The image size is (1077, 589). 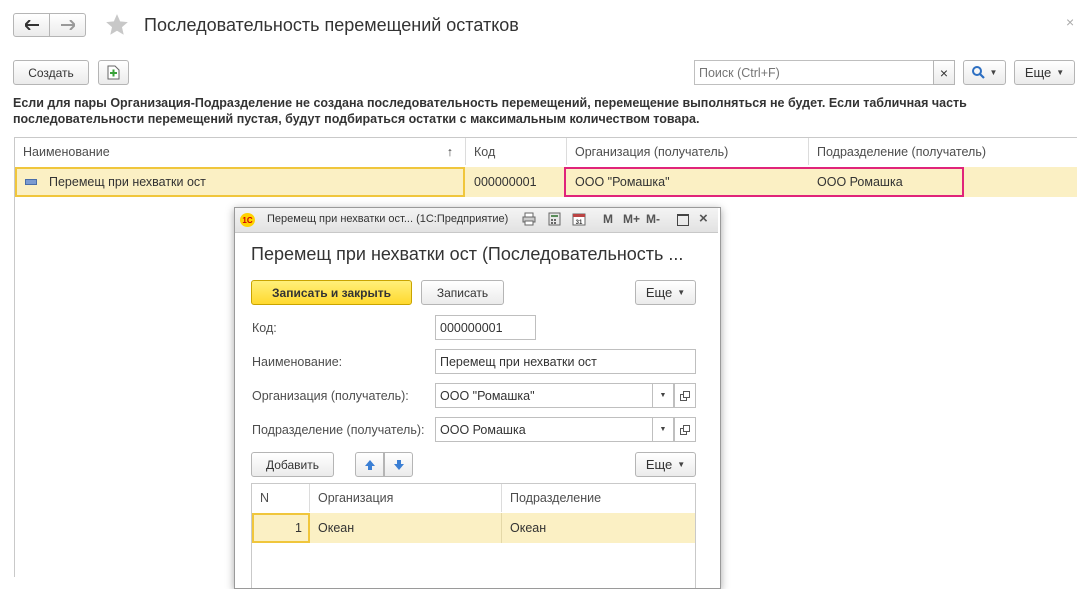 I want to click on memory-plus-button: M+, so click(x=631, y=219).